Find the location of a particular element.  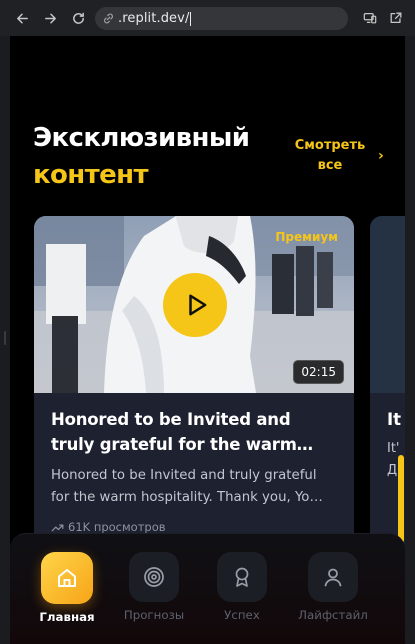

section-header: Эксклюзивный контент is located at coordinates (165, 157).